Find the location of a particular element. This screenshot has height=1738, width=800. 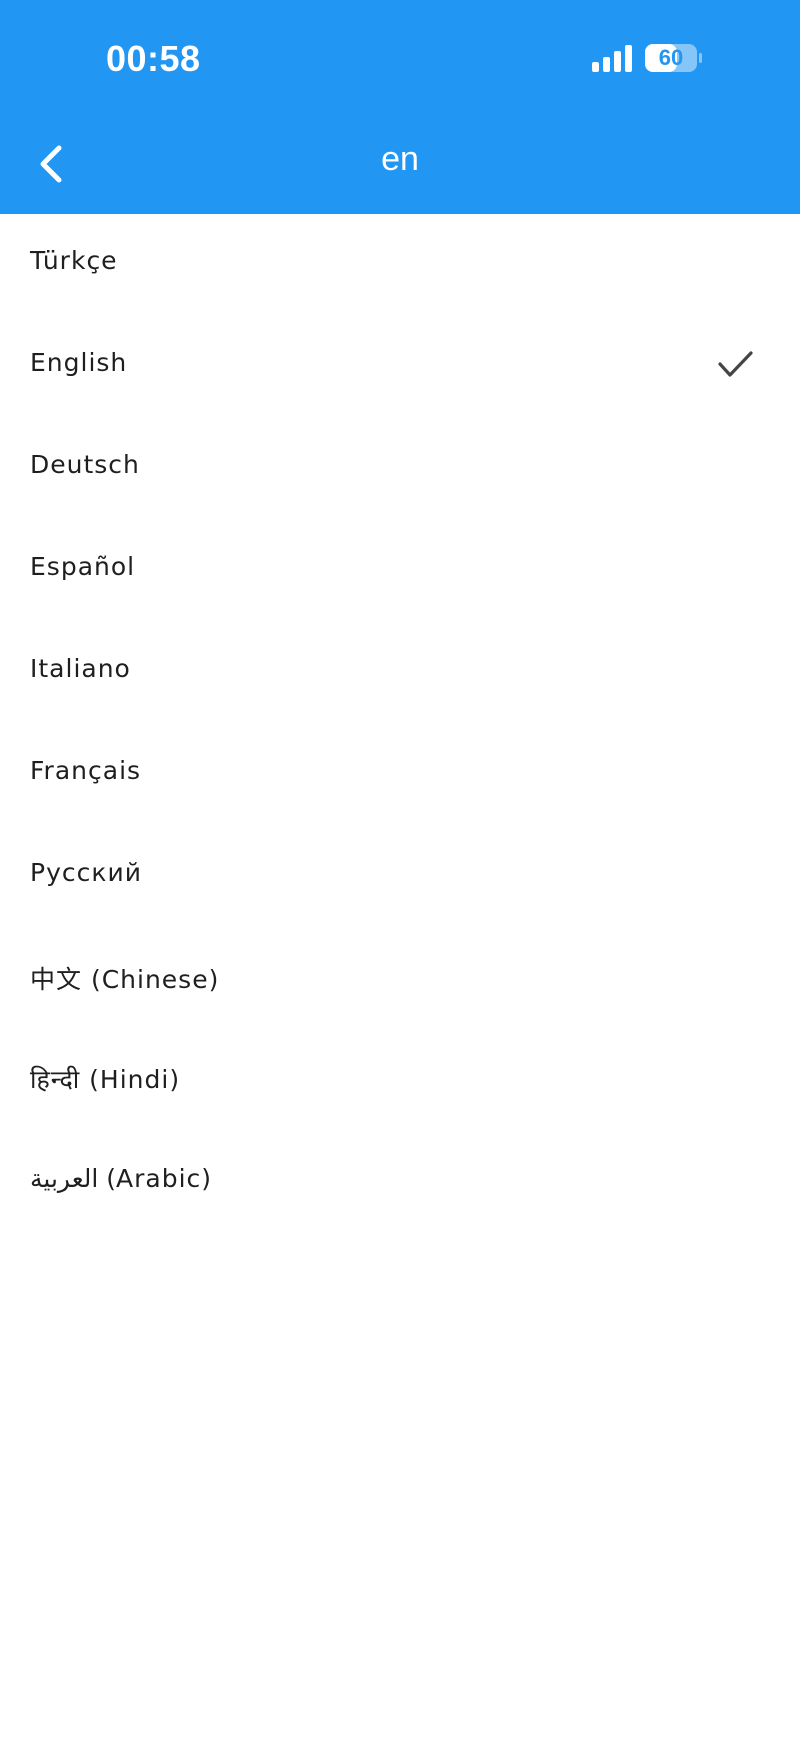

status-time: 00:58 is located at coordinates (153, 58).